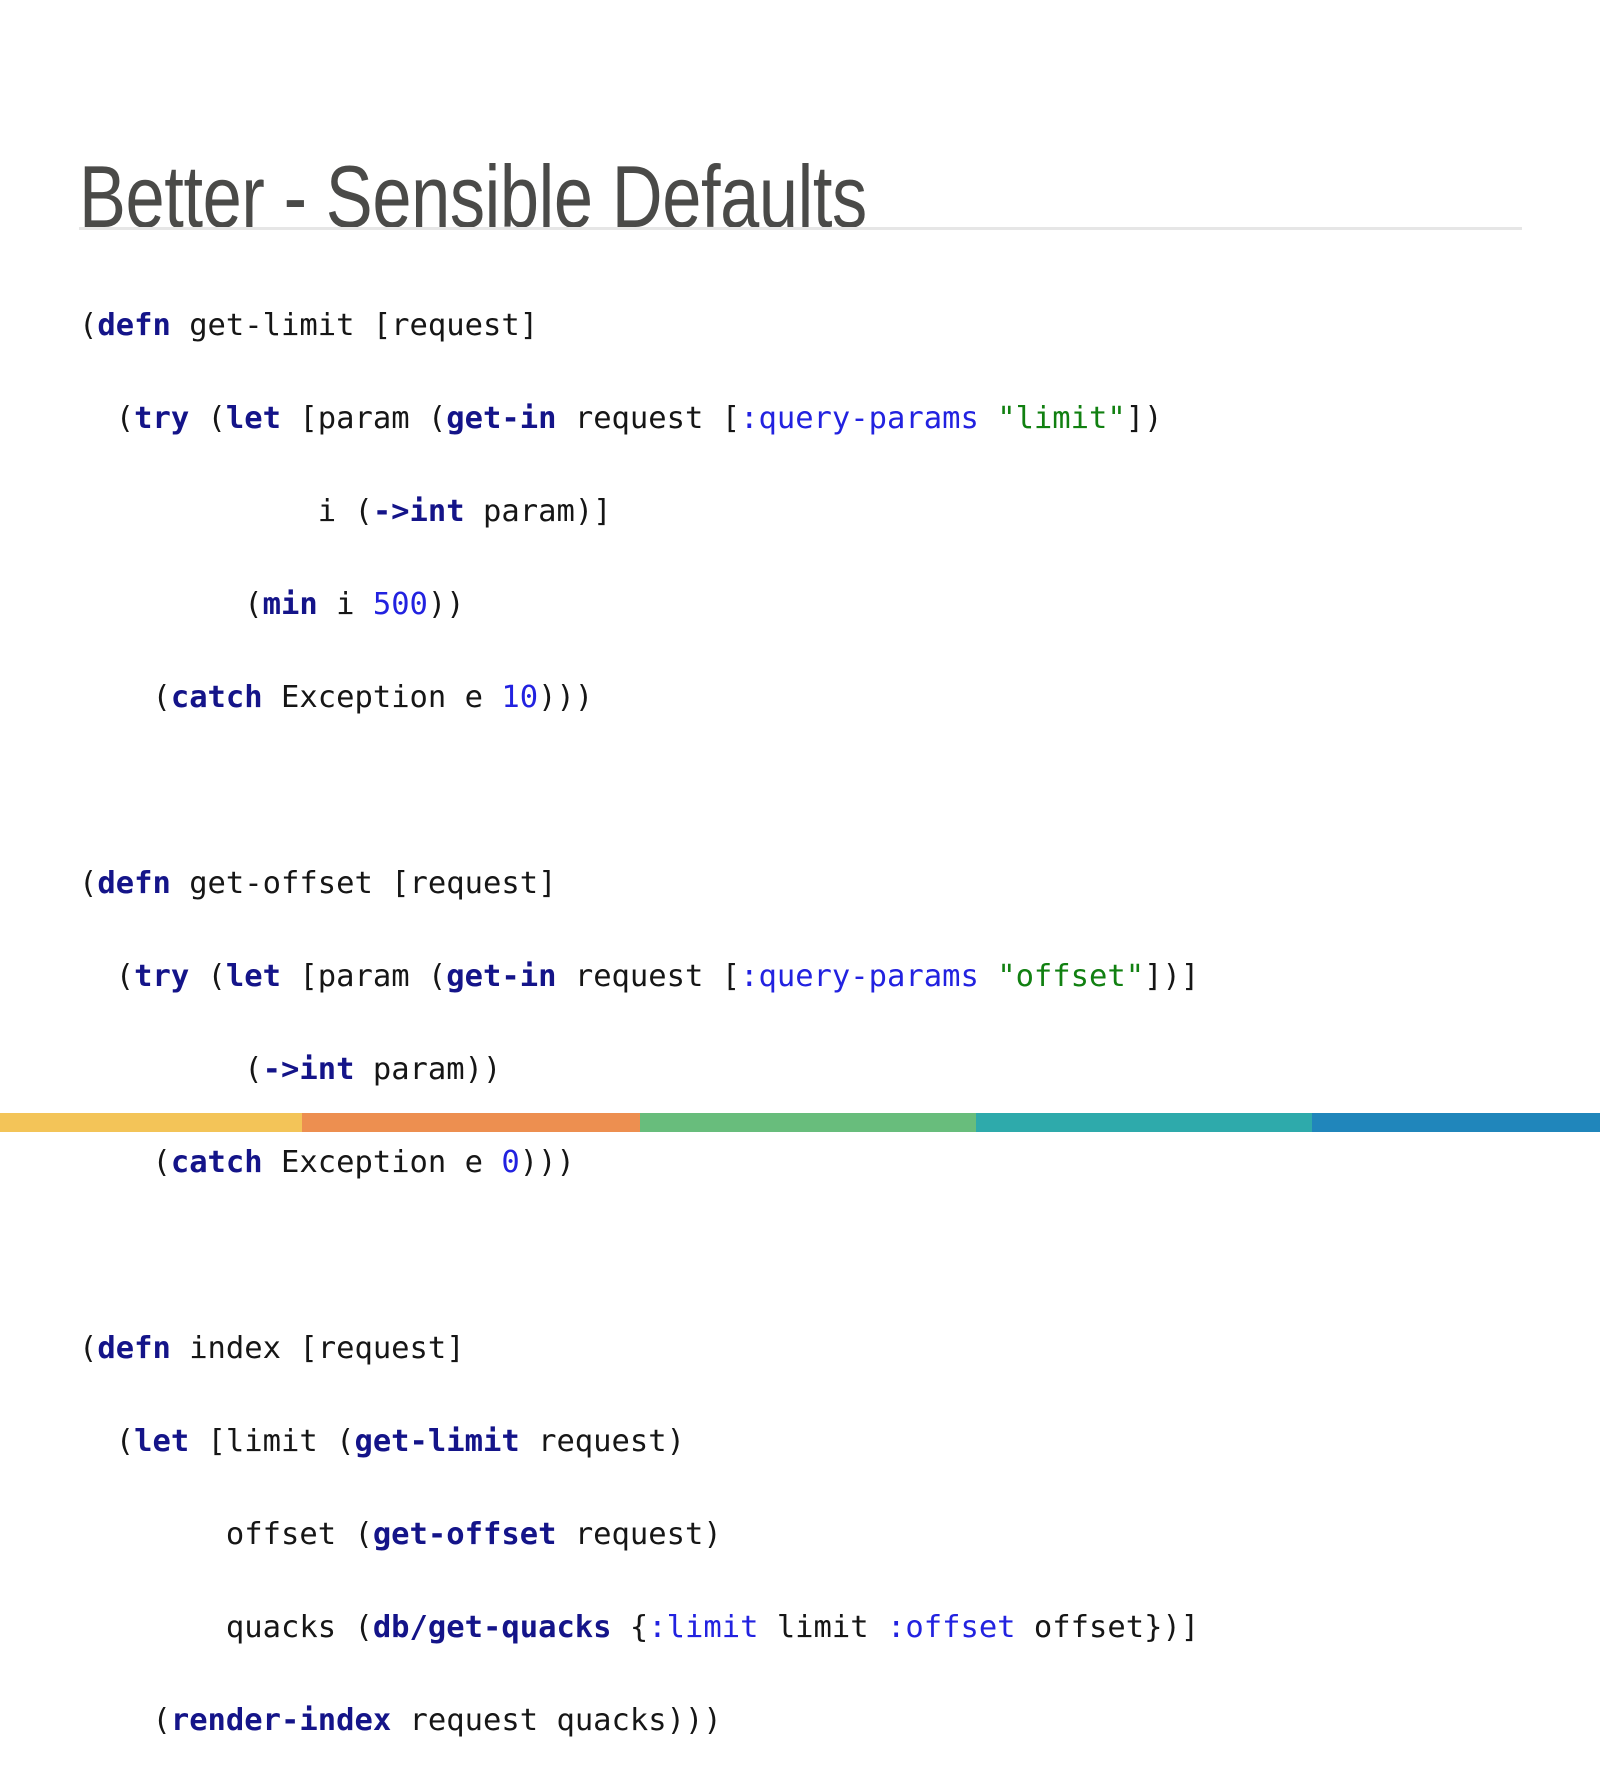 The image size is (1600, 1791). I want to click on footer-segment-green, so click(807, 1122).